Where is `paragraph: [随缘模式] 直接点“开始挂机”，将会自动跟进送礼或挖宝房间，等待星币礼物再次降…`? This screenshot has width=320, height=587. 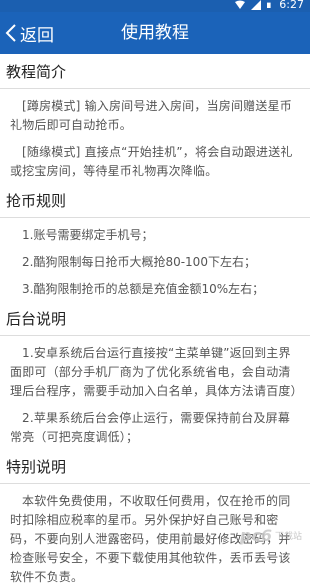 paragraph: [随缘模式] 直接点“开始挂机”，将会自动跟进送礼或挖宝房间，等待星币礼物再次降… is located at coordinates (151, 161).